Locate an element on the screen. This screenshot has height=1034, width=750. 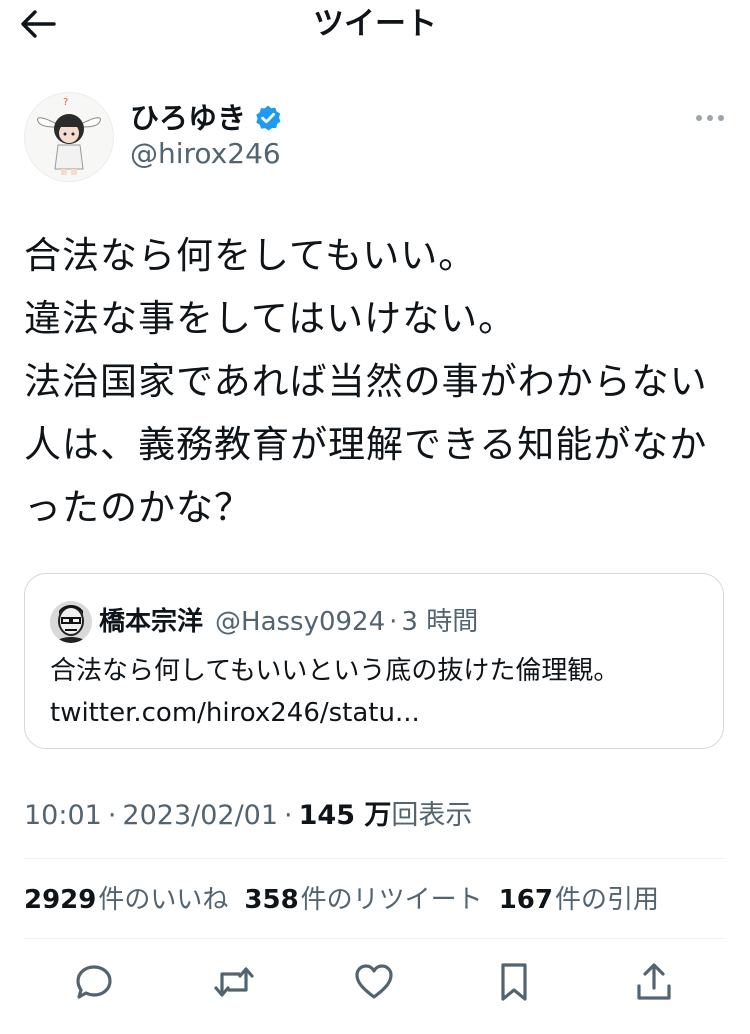
author-display-name: ひろゆき is located at coordinates (188, 118).